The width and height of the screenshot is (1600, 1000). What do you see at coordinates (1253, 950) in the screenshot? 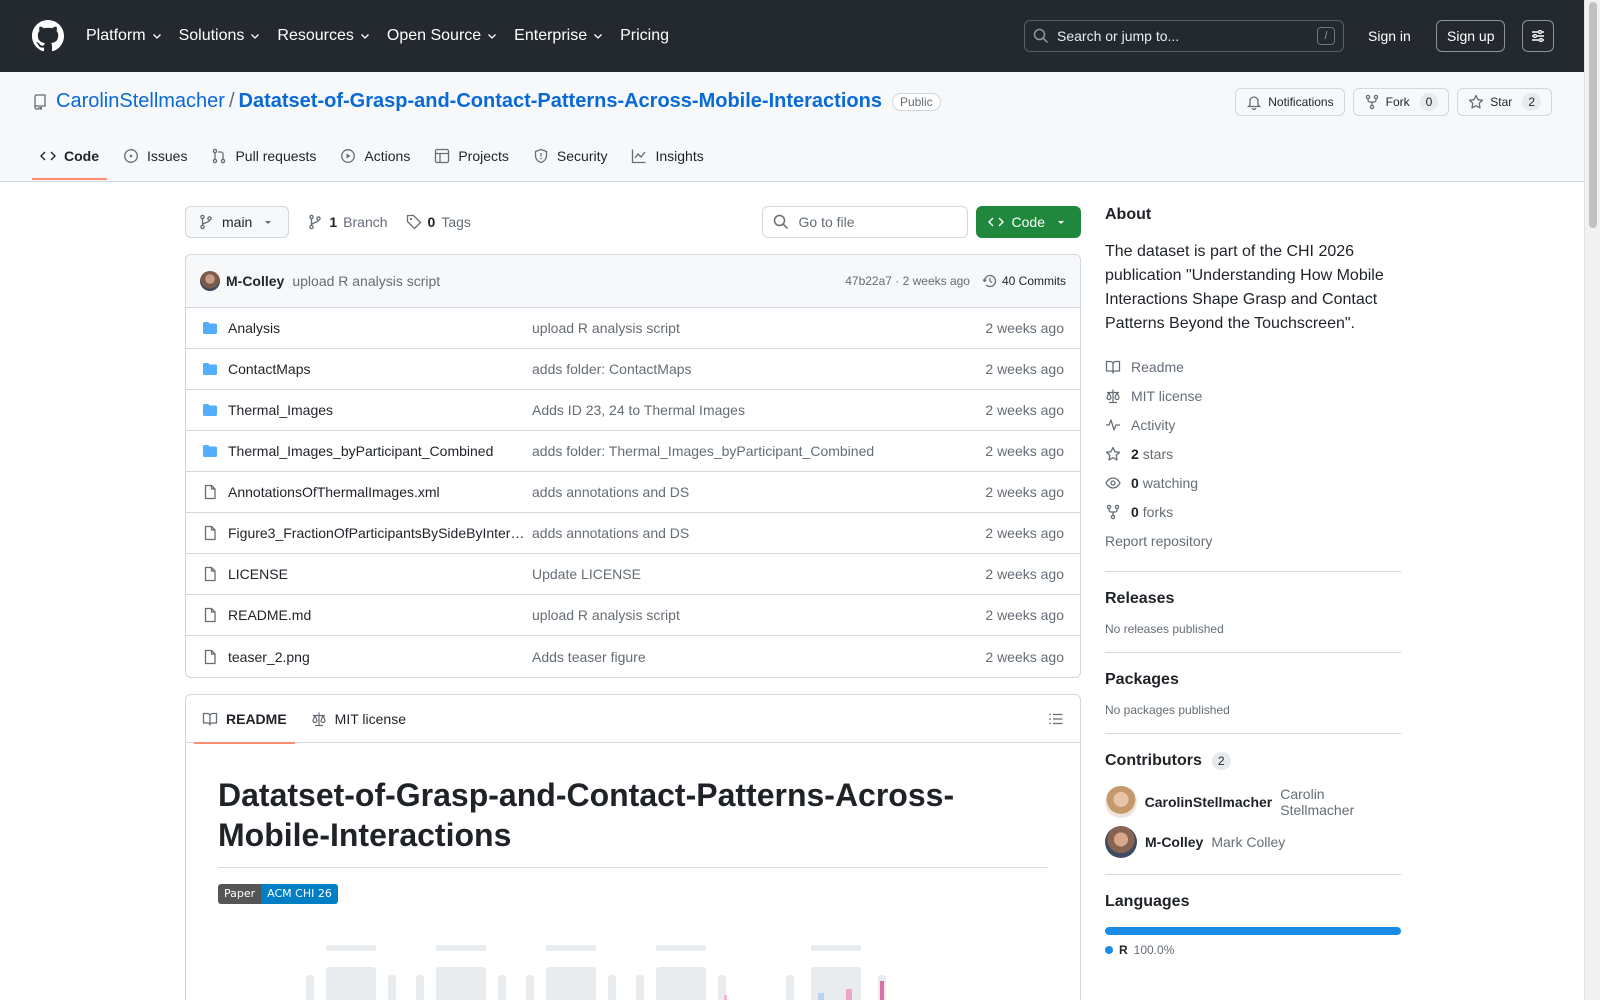
I see `language-item: R 100.0%` at bounding box center [1253, 950].